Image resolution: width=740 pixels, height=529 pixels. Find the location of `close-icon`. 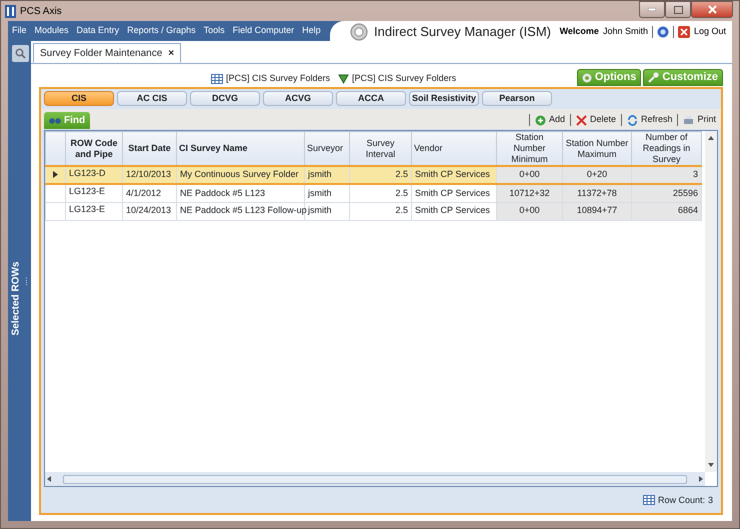

close-icon is located at coordinates (712, 9).